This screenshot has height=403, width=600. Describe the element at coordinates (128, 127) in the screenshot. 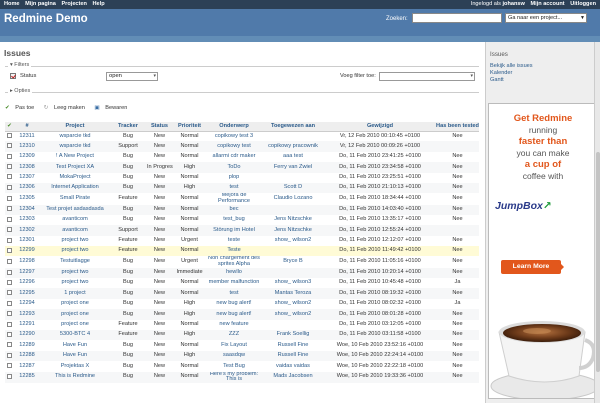

I see `column-header-tracker: Tracker` at that location.